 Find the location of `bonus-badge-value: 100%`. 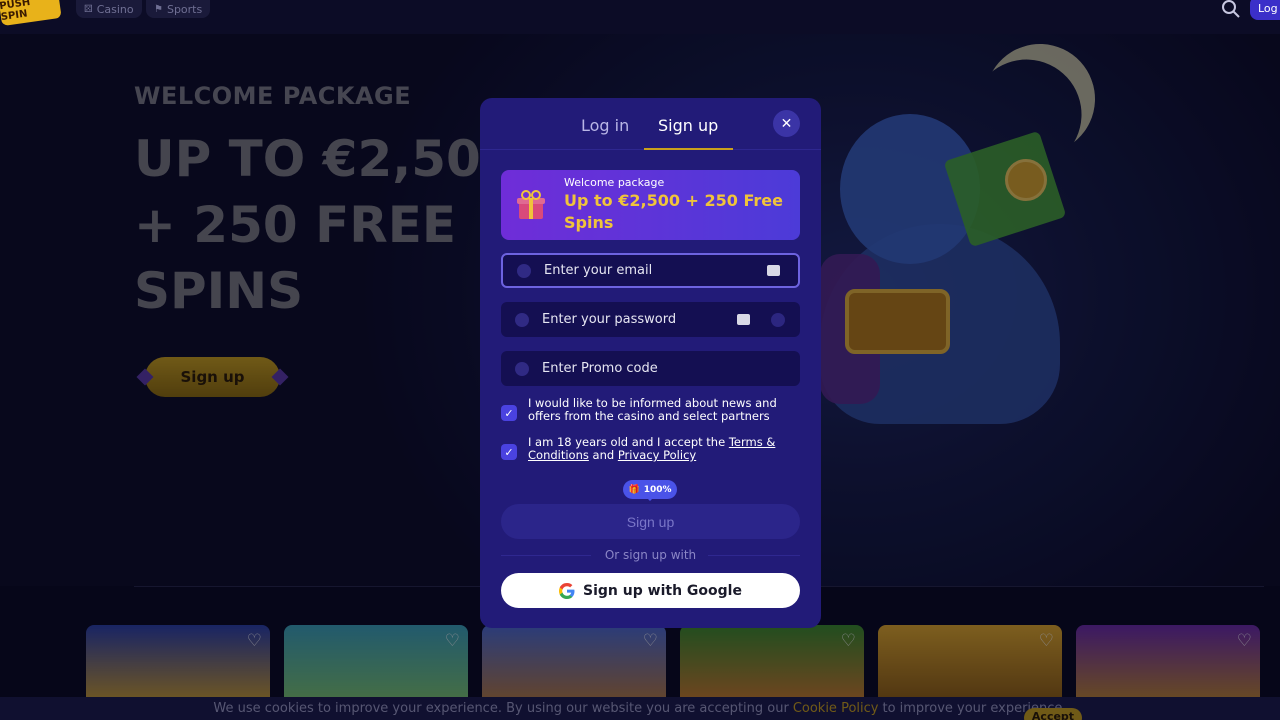

bonus-badge-value: 100% is located at coordinates (657, 489).